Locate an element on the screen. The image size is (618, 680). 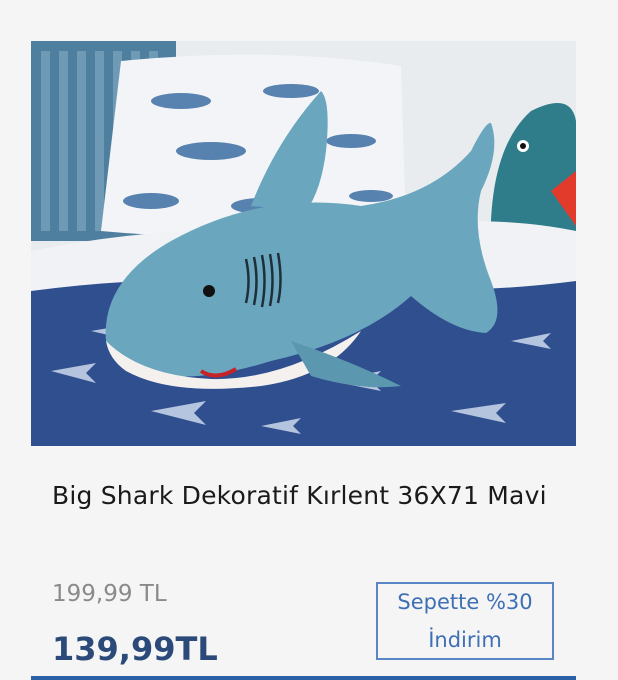
cart-discount-badge: Sepette %30 İndirim is located at coordinates (465, 621).